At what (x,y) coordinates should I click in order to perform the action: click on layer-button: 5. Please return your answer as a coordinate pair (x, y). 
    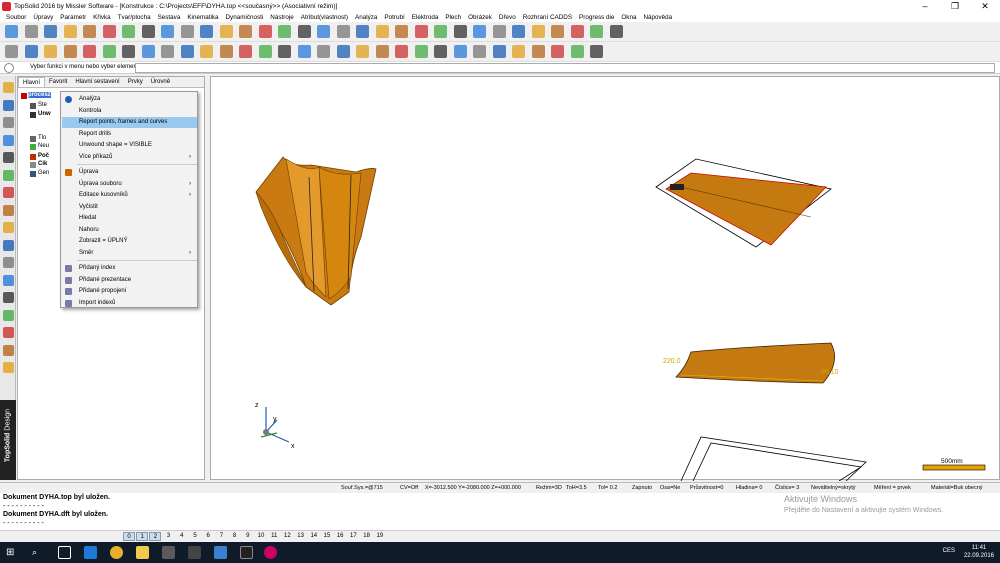
    Looking at the image, I should click on (195, 536).